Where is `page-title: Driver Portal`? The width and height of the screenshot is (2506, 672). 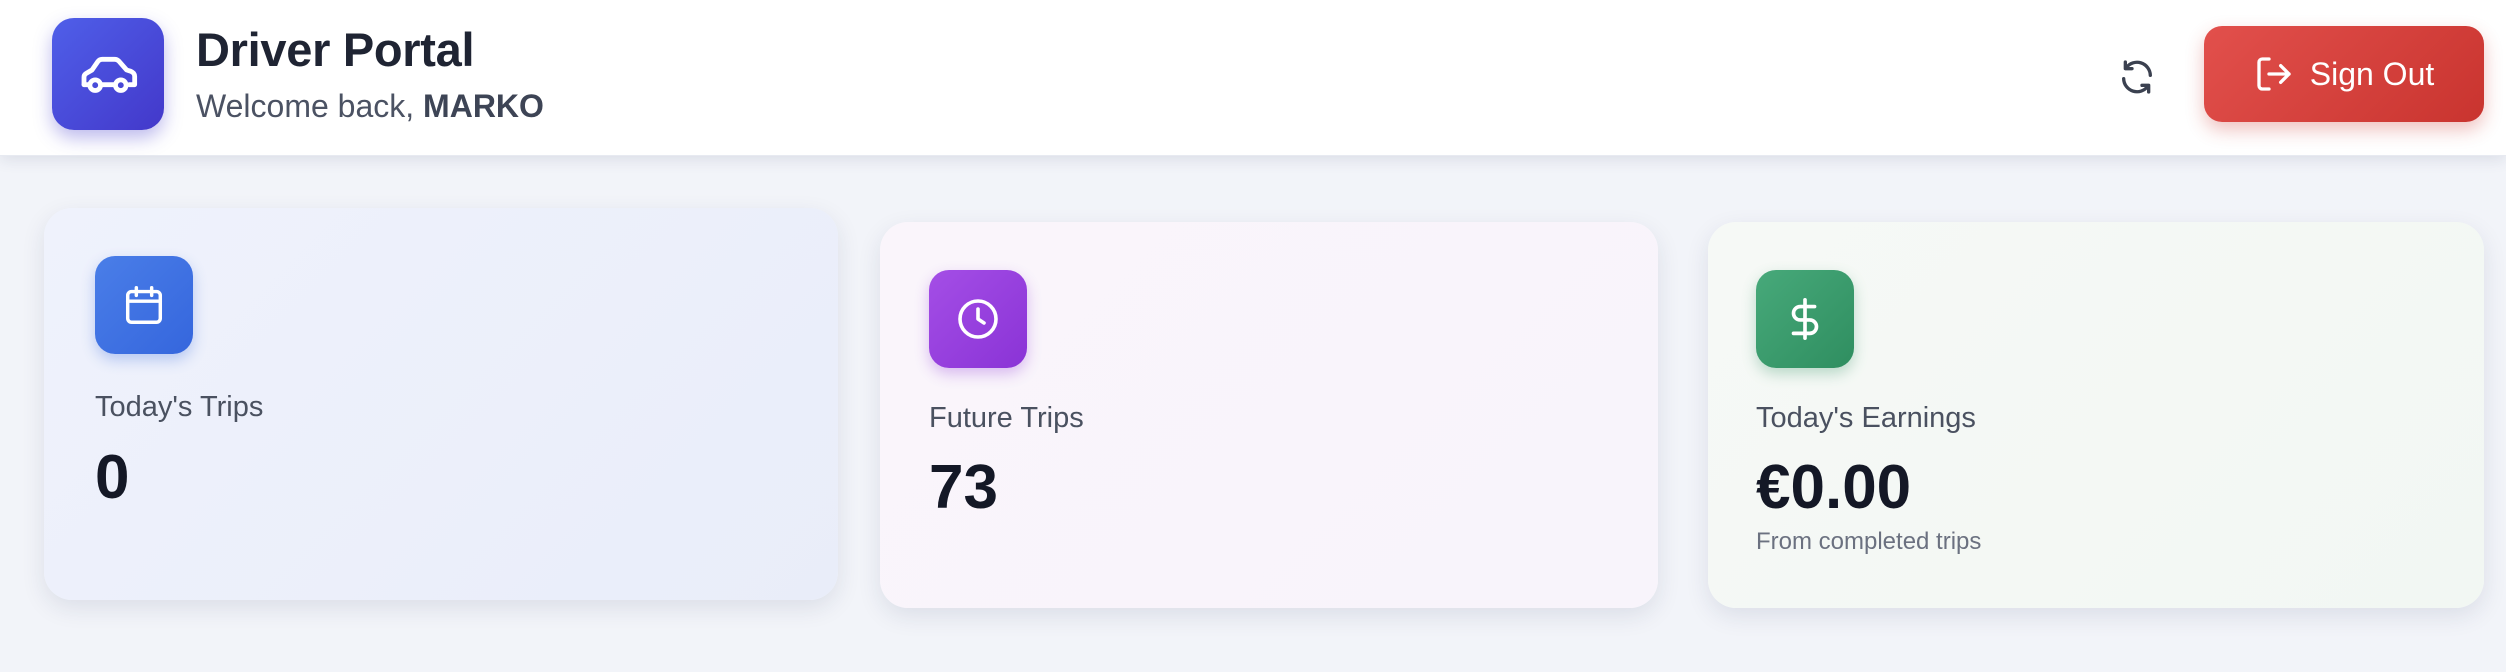 page-title: Driver Portal is located at coordinates (335, 49).